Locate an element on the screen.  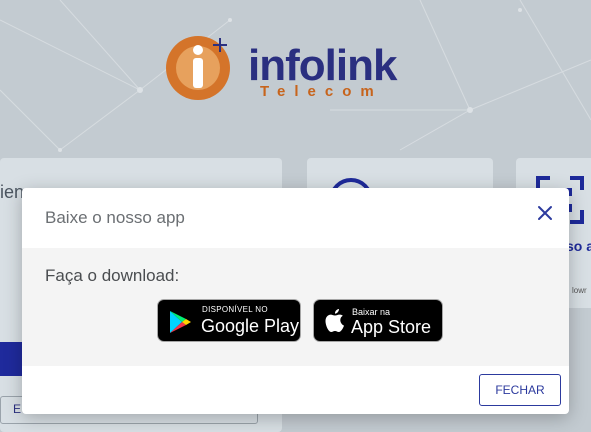
background-outline-button-text: E is located at coordinates (17, 409).